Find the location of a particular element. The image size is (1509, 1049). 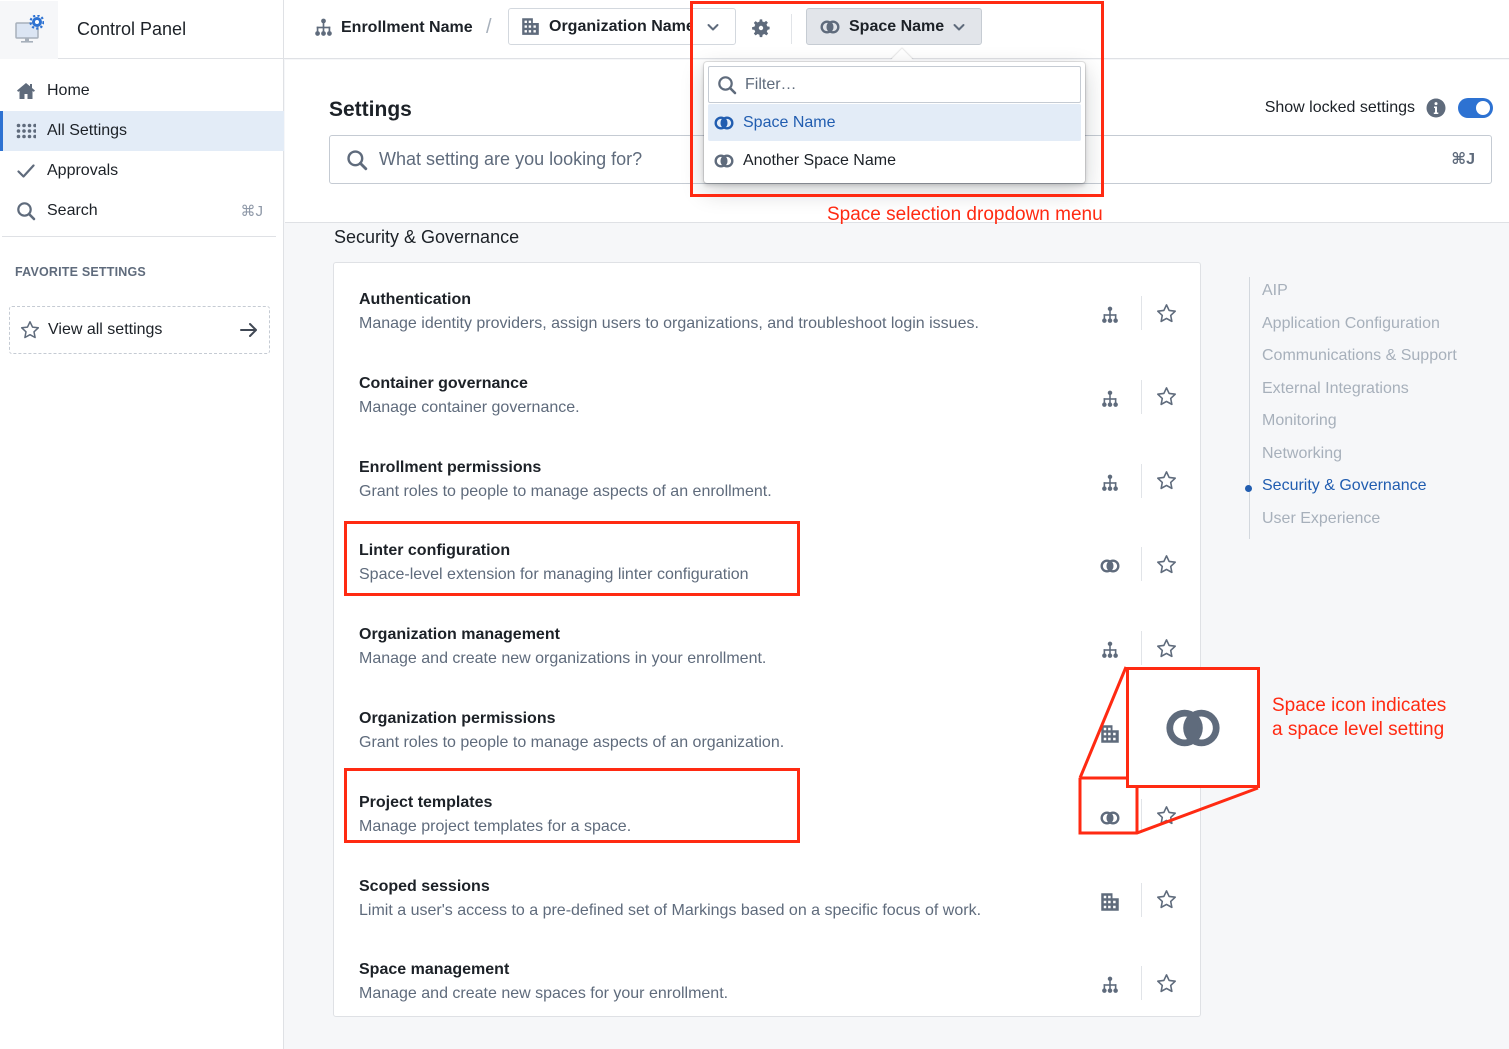

view-all-settings-button: View all settings is located at coordinates (139, 330).